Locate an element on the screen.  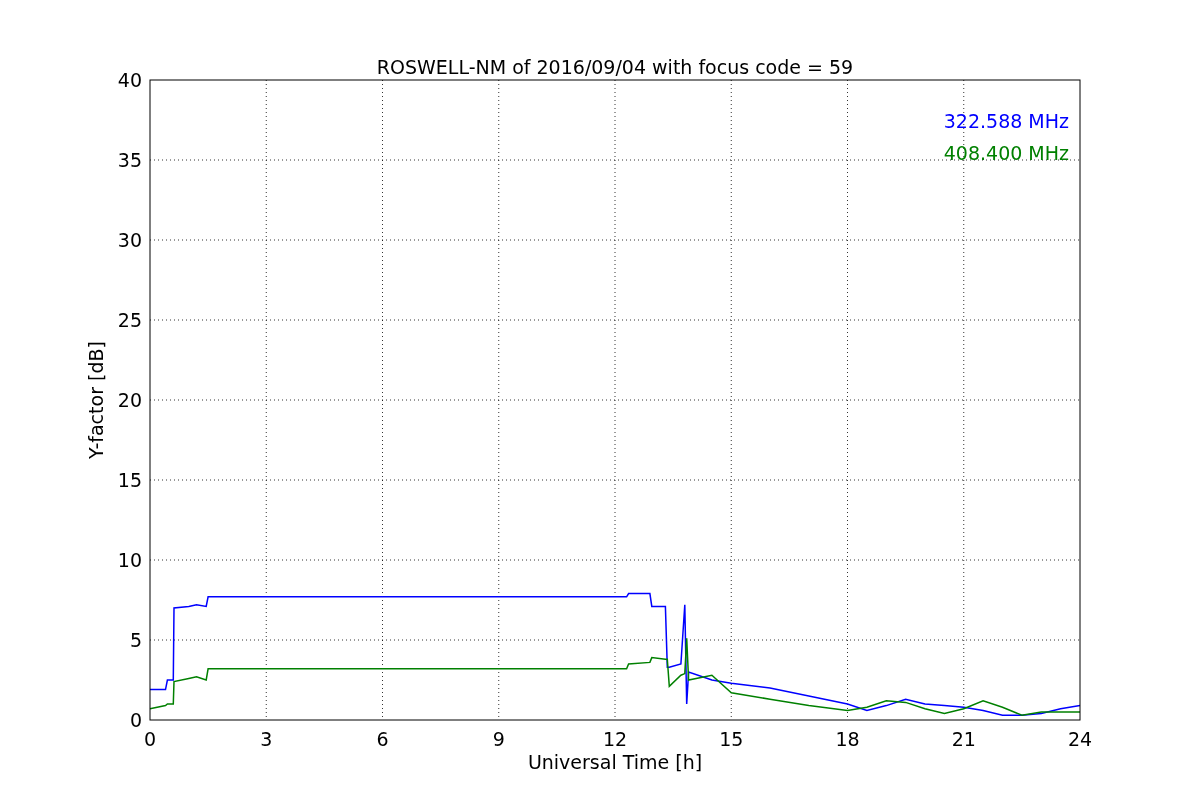
legend-label: 408.400 MHz is located at coordinates (1006, 153).